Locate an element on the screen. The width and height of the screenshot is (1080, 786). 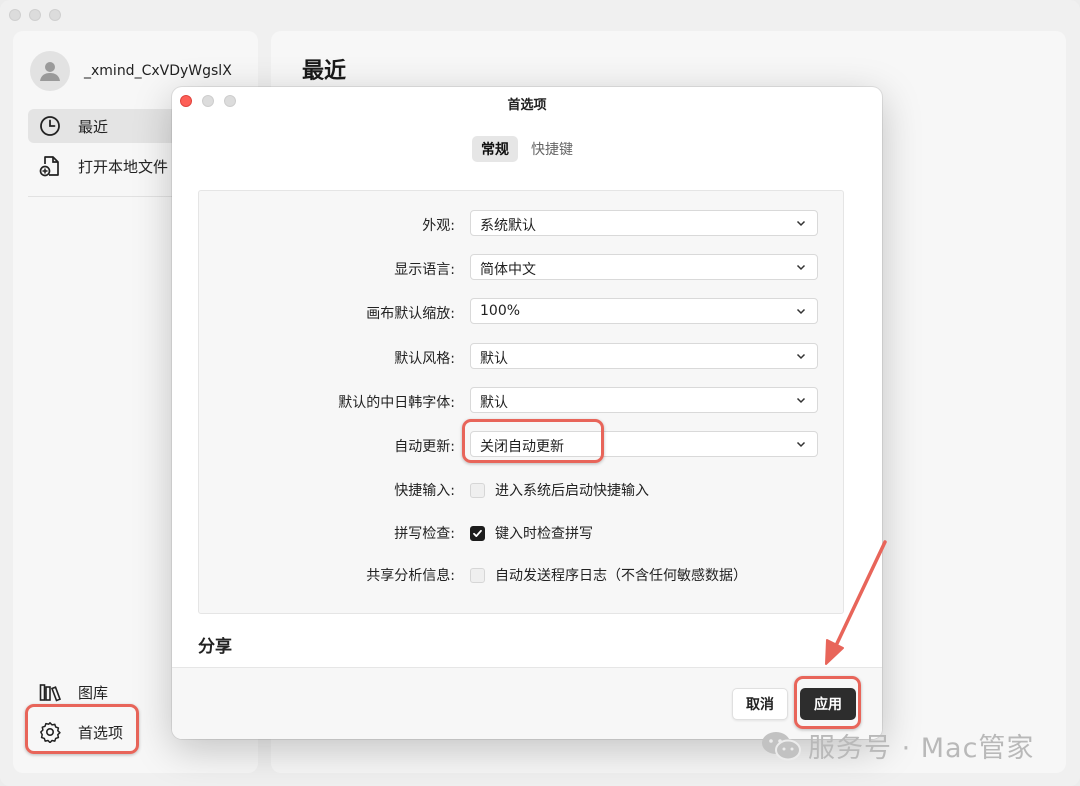
sidebar-item-label: 图库 is located at coordinates (93, 692).